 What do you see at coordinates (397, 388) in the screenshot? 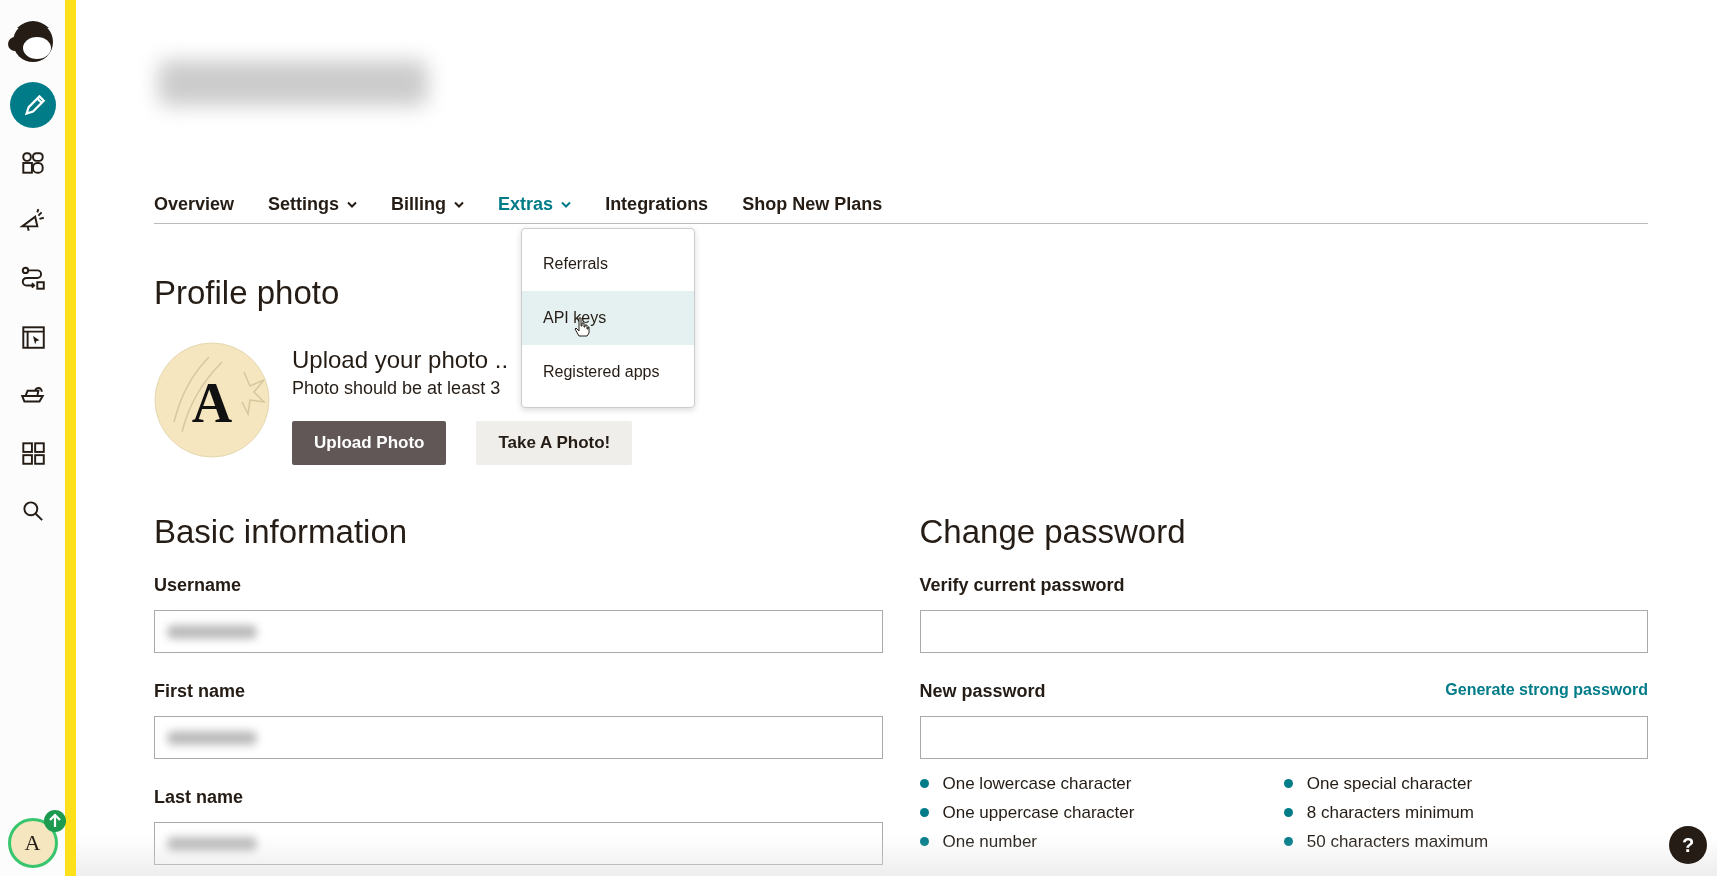
I see `upload-hint: Photo should be at least 3` at bounding box center [397, 388].